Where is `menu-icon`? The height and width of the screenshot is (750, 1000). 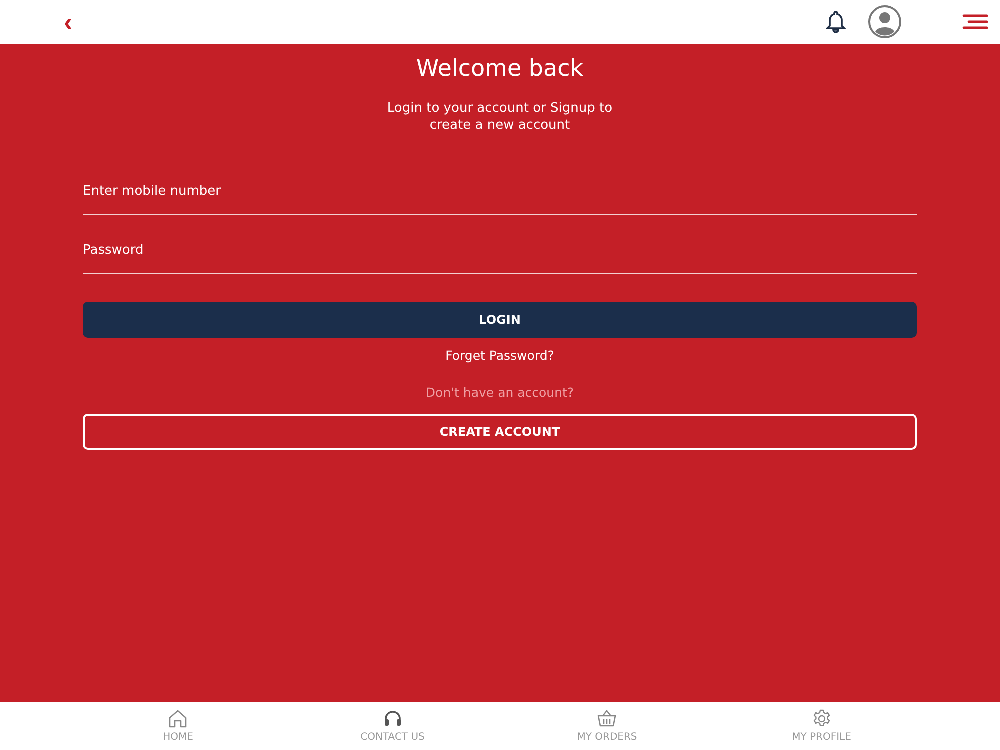 menu-icon is located at coordinates (975, 22).